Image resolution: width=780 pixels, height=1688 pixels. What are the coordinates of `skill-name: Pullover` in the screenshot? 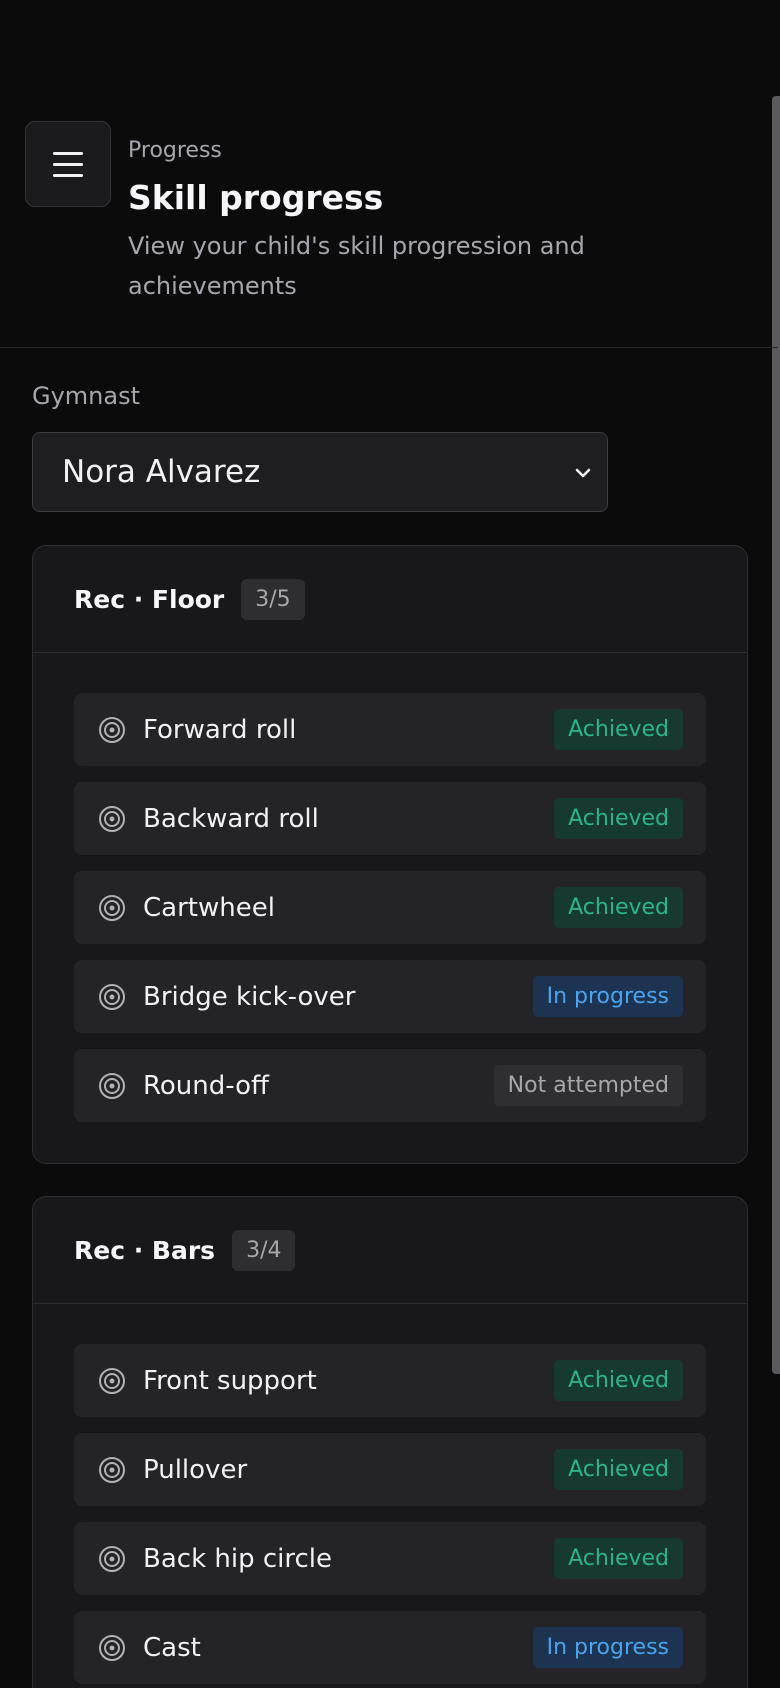 It's located at (195, 1469).